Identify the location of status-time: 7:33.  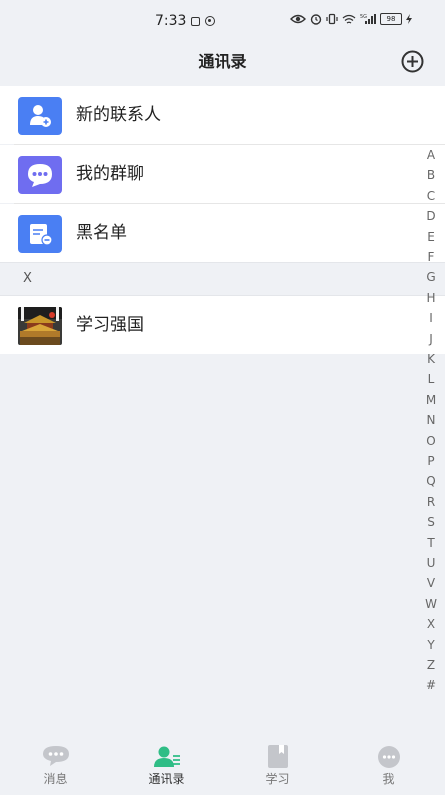
(171, 21).